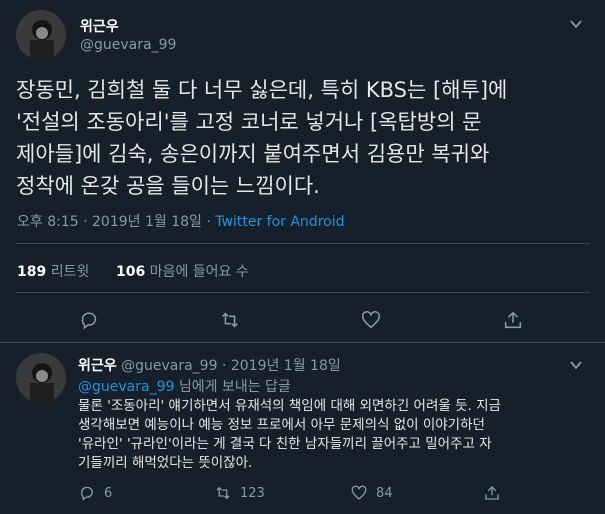  I want to click on like-count: 84, so click(384, 493).